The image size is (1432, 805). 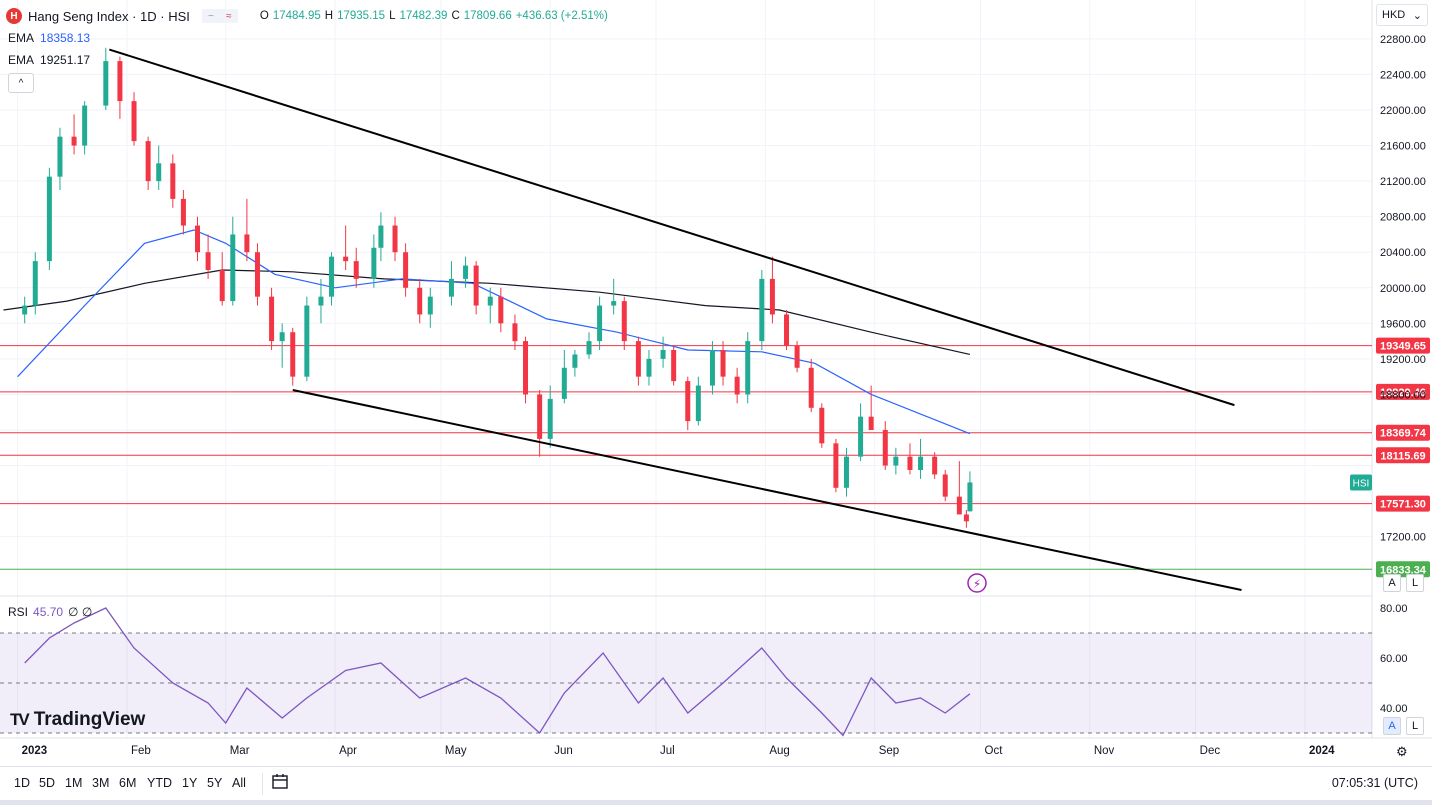 I want to click on ema-slow-legend: EMA 19251.17, so click(x=49, y=60).